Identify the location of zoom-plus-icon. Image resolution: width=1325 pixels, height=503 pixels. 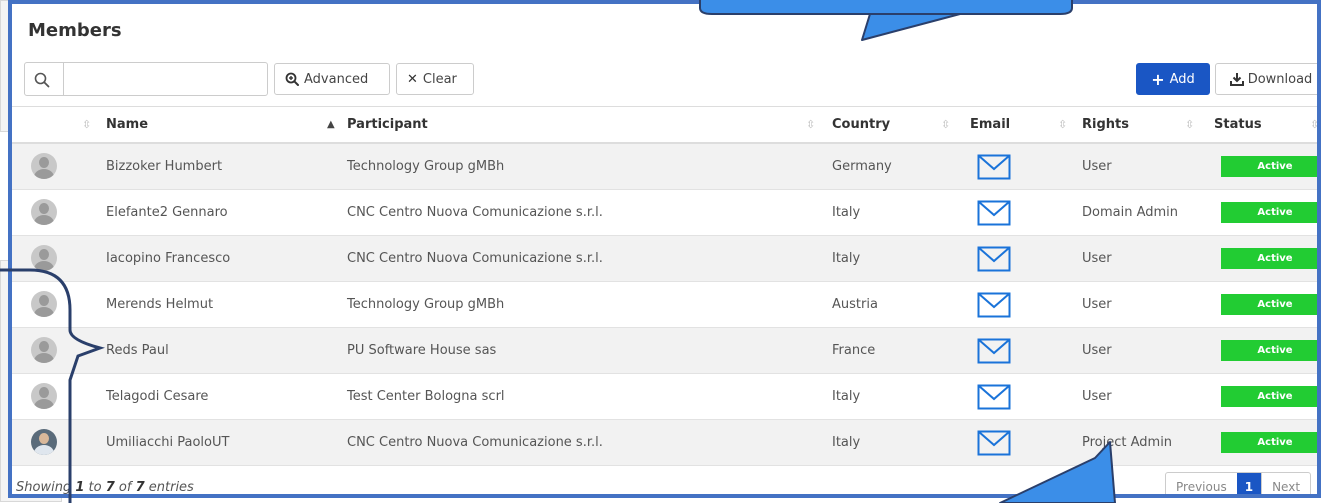
(292, 79).